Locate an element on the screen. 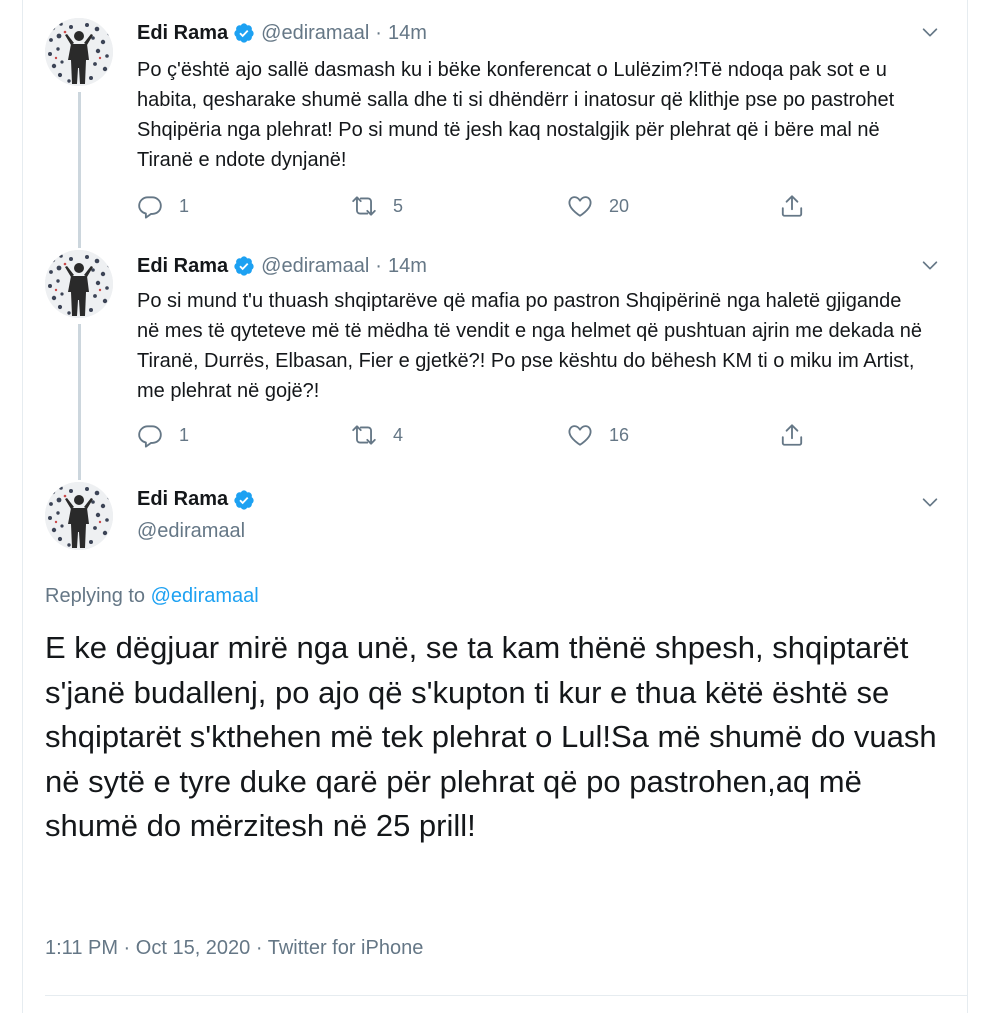  retweet-count: 4 is located at coordinates (398, 434).